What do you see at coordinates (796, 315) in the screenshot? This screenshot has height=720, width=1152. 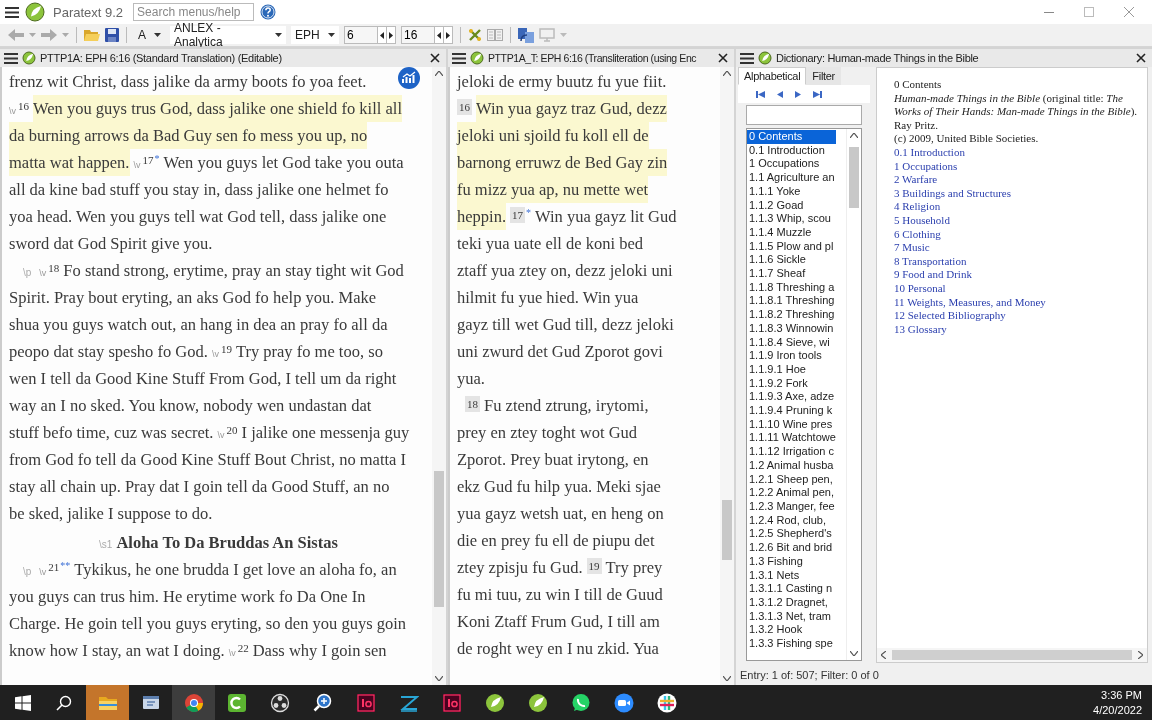 I see `list-item: 1.1.8.2 Threshing` at bounding box center [796, 315].